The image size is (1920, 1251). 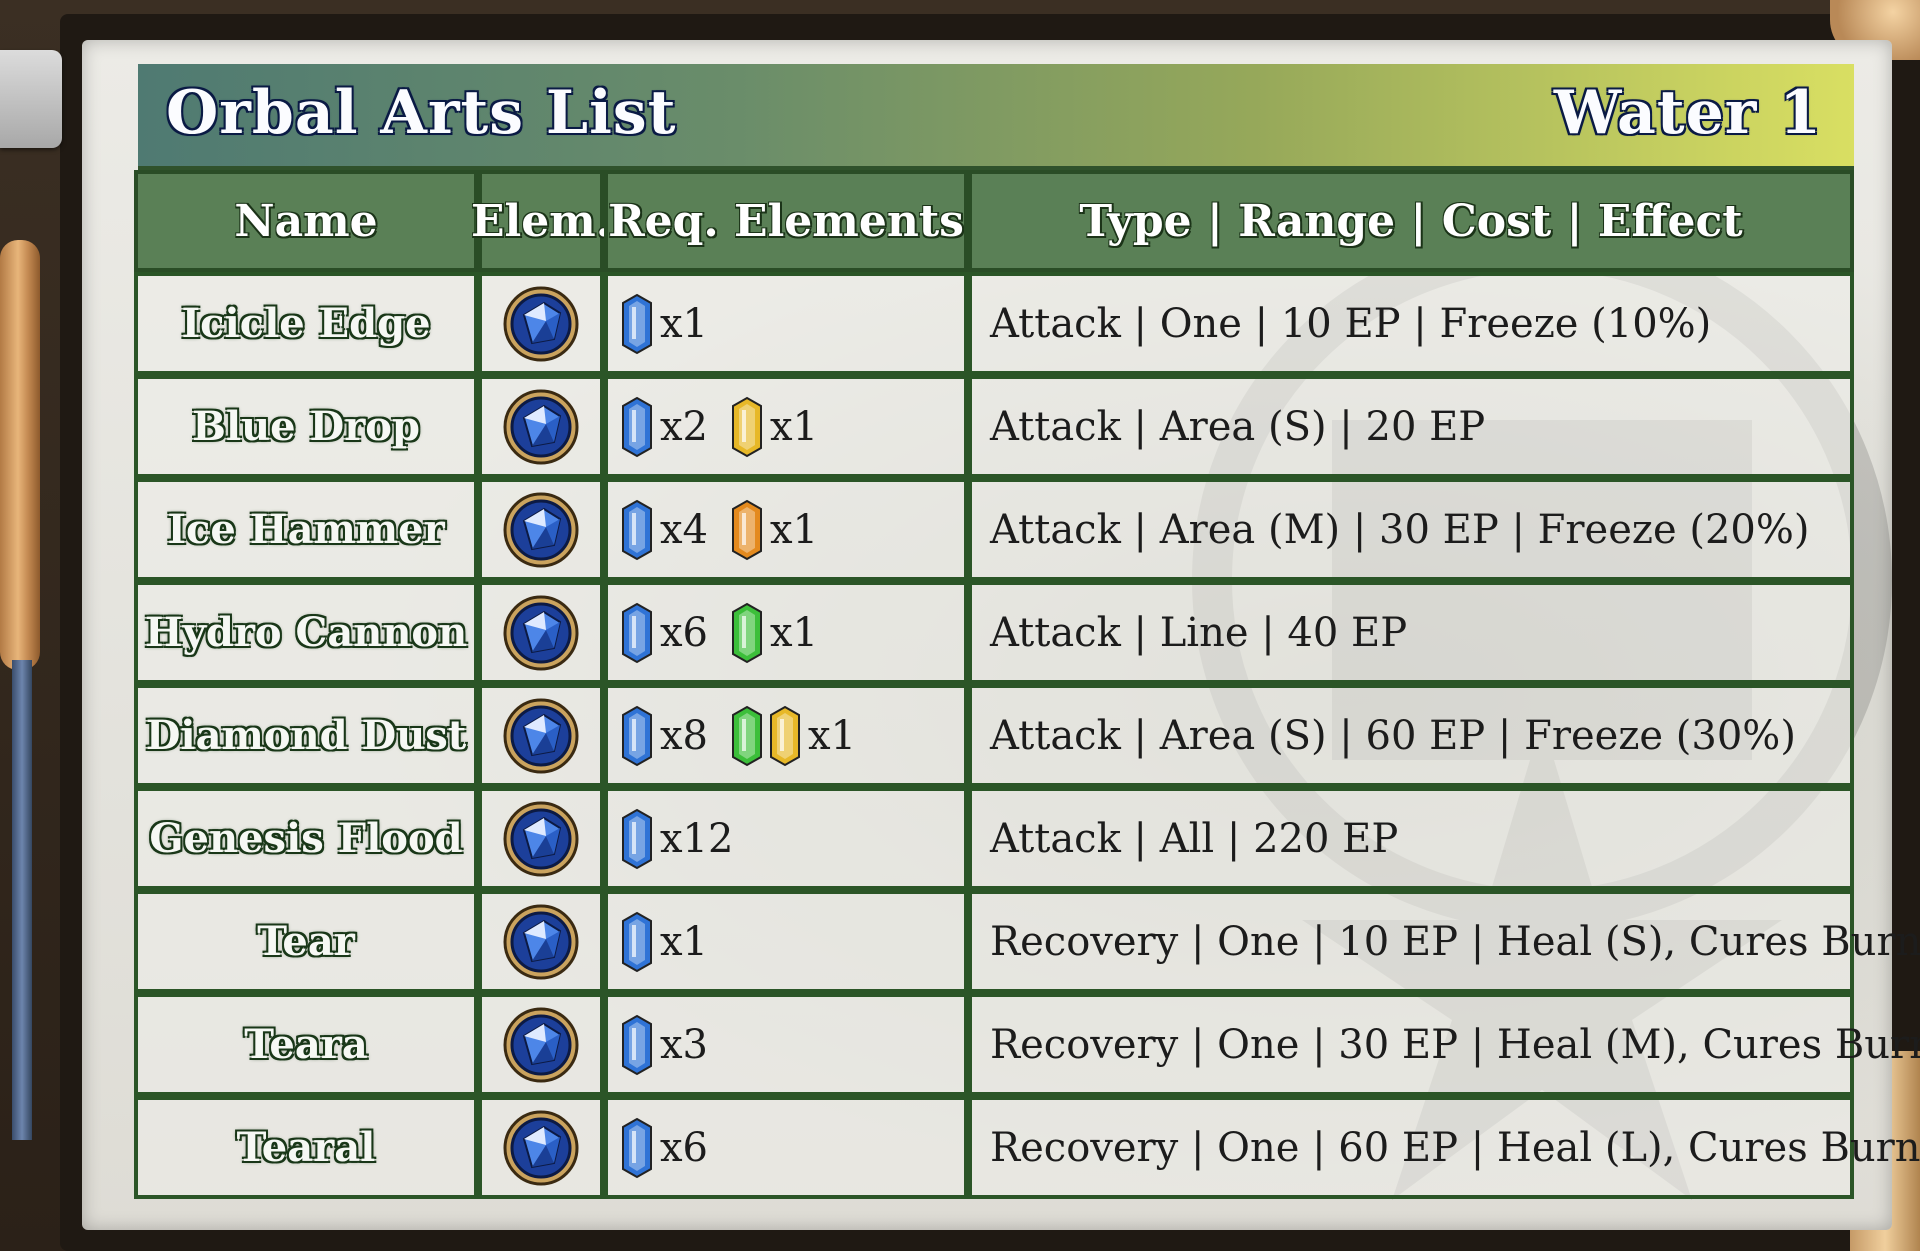 I want to click on name-cell: Tearal, so click(x=306, y=1147).